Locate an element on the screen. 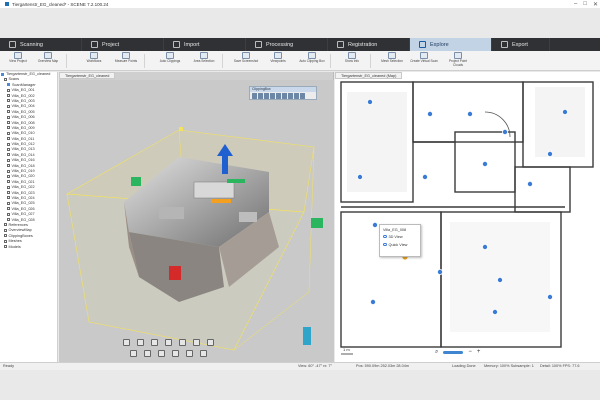 The height and width of the screenshot is (400, 600). clipping-box-panel: ClippingBox is located at coordinates (283, 93).